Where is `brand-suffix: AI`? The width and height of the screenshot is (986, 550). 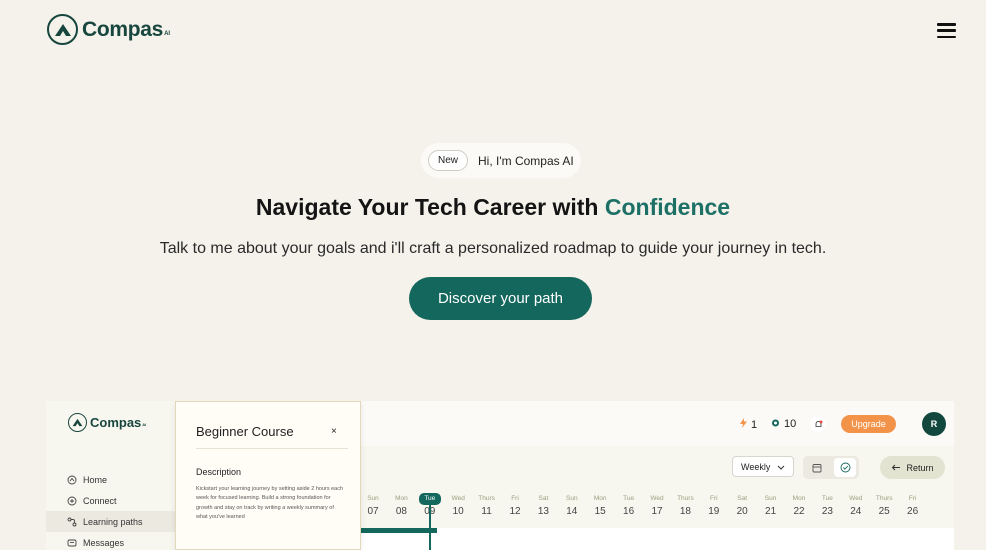
brand-suffix: AI is located at coordinates (167, 34).